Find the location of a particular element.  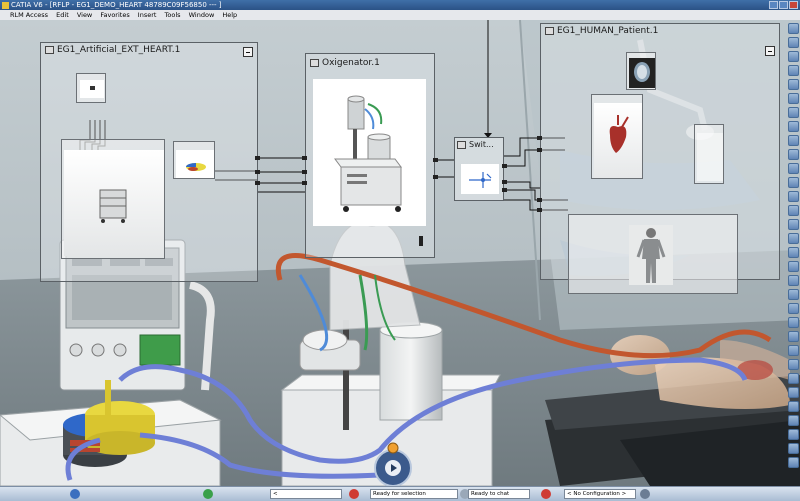

controller-device-icon is located at coordinates (92, 88).